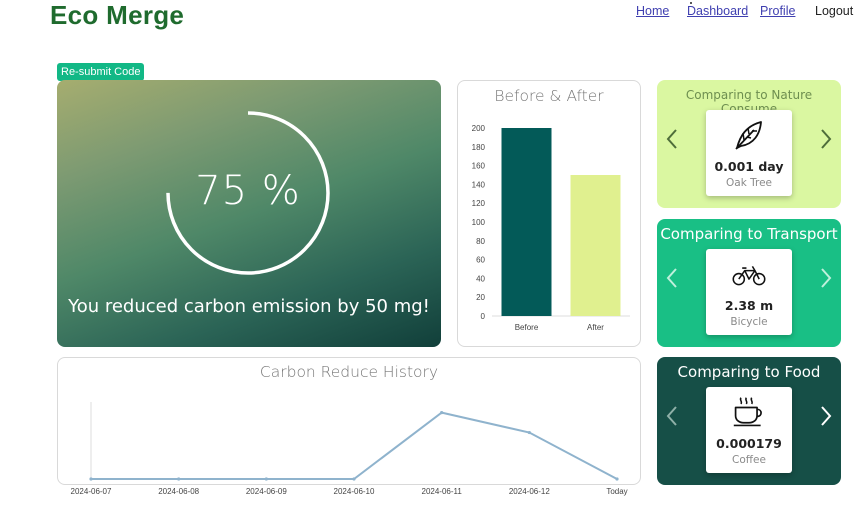  I want to click on nav-home-link: Home, so click(652, 11).